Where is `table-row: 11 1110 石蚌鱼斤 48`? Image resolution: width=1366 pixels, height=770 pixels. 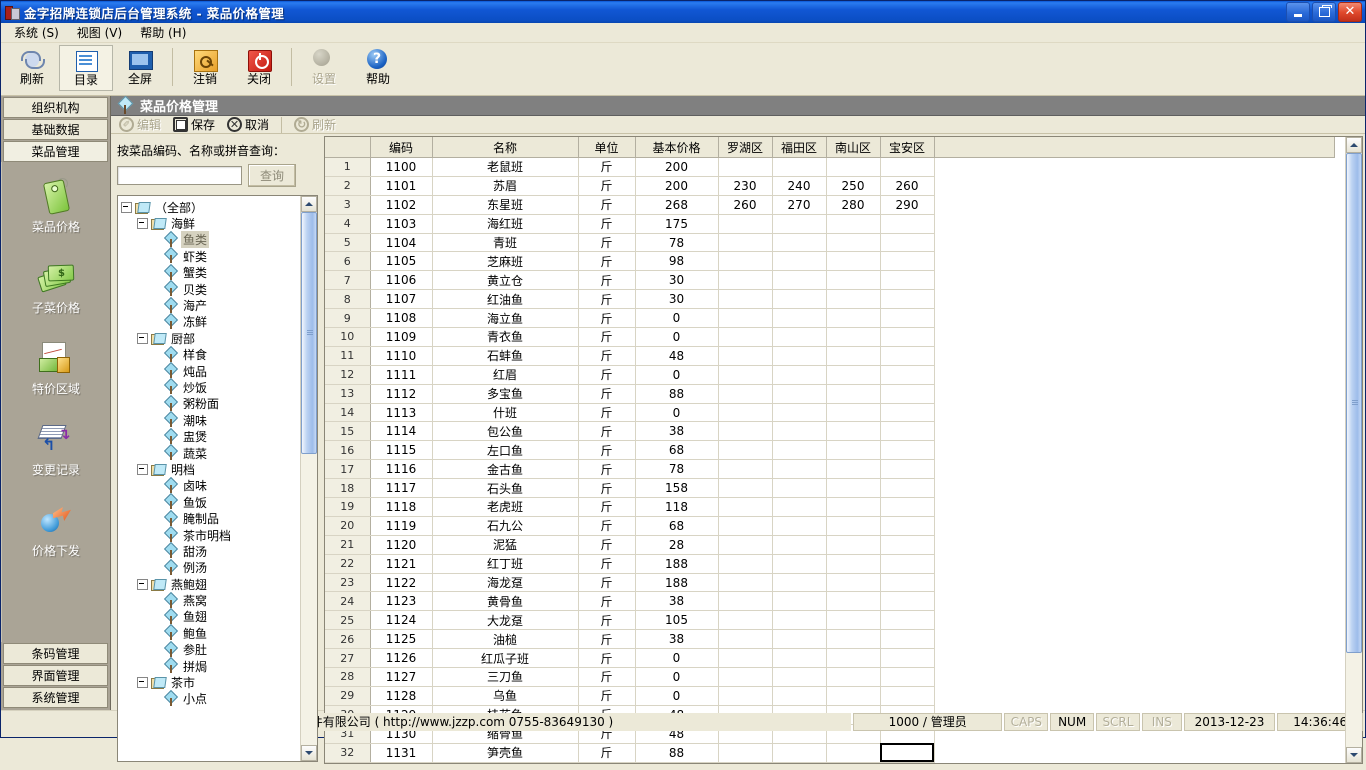
table-row: 11 1110 石蚌鱼斤 48 is located at coordinates (829, 356).